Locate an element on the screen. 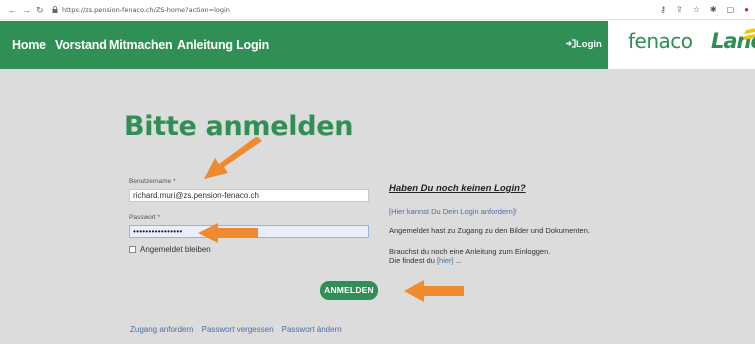 Image resolution: width=755 pixels, height=344 pixels. profile-icon: ● is located at coordinates (746, 10).